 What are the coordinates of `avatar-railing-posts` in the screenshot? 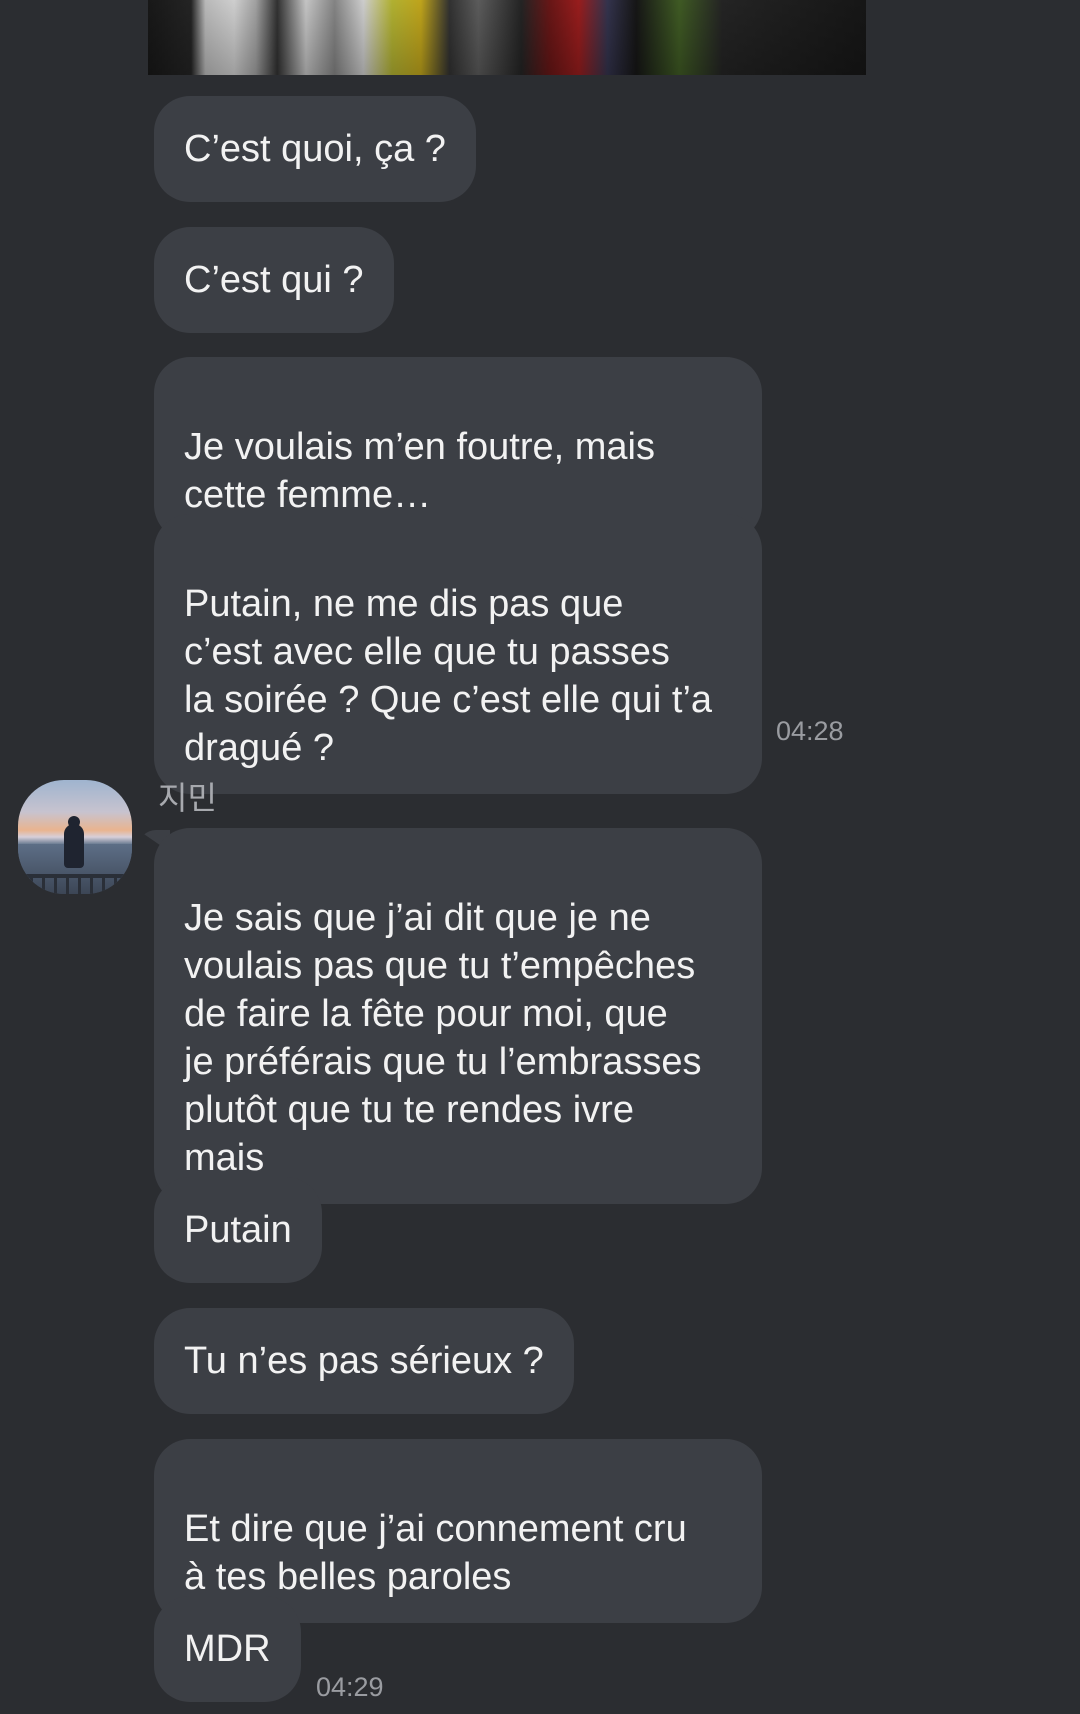 It's located at (75, 885).